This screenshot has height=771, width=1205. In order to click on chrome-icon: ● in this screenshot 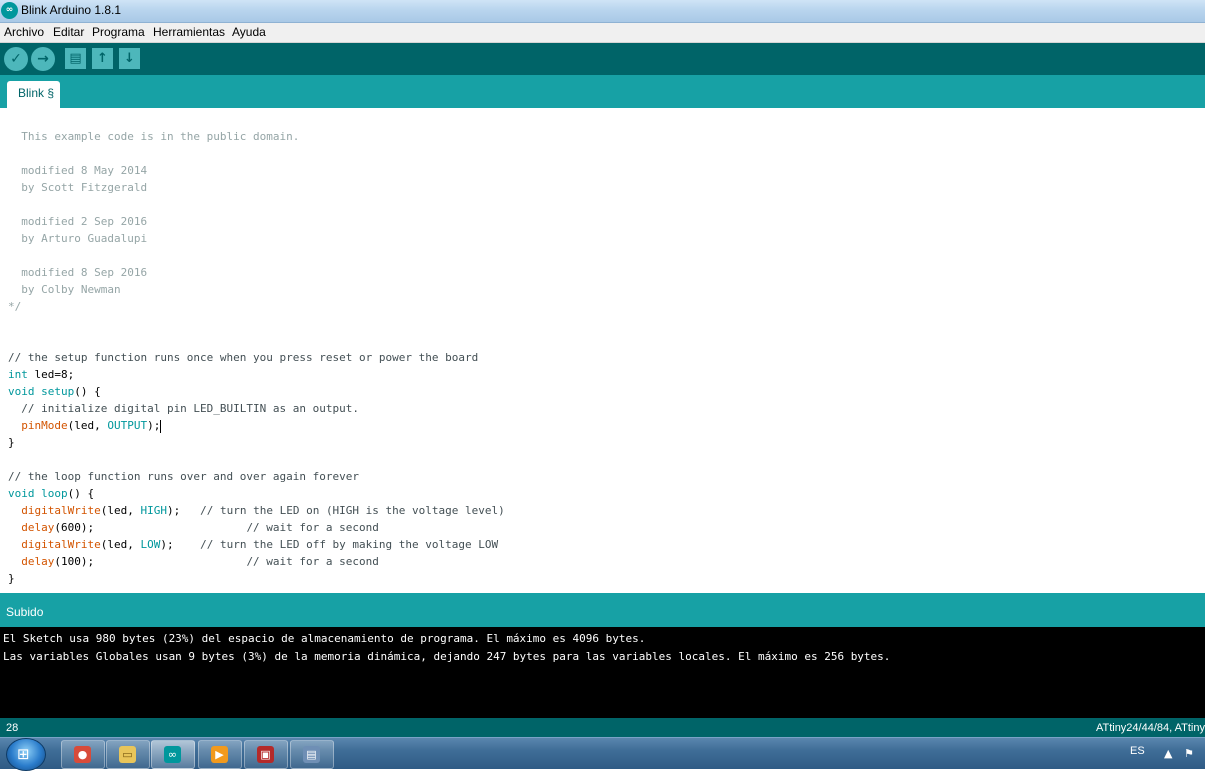, I will do `click(82, 754)`.